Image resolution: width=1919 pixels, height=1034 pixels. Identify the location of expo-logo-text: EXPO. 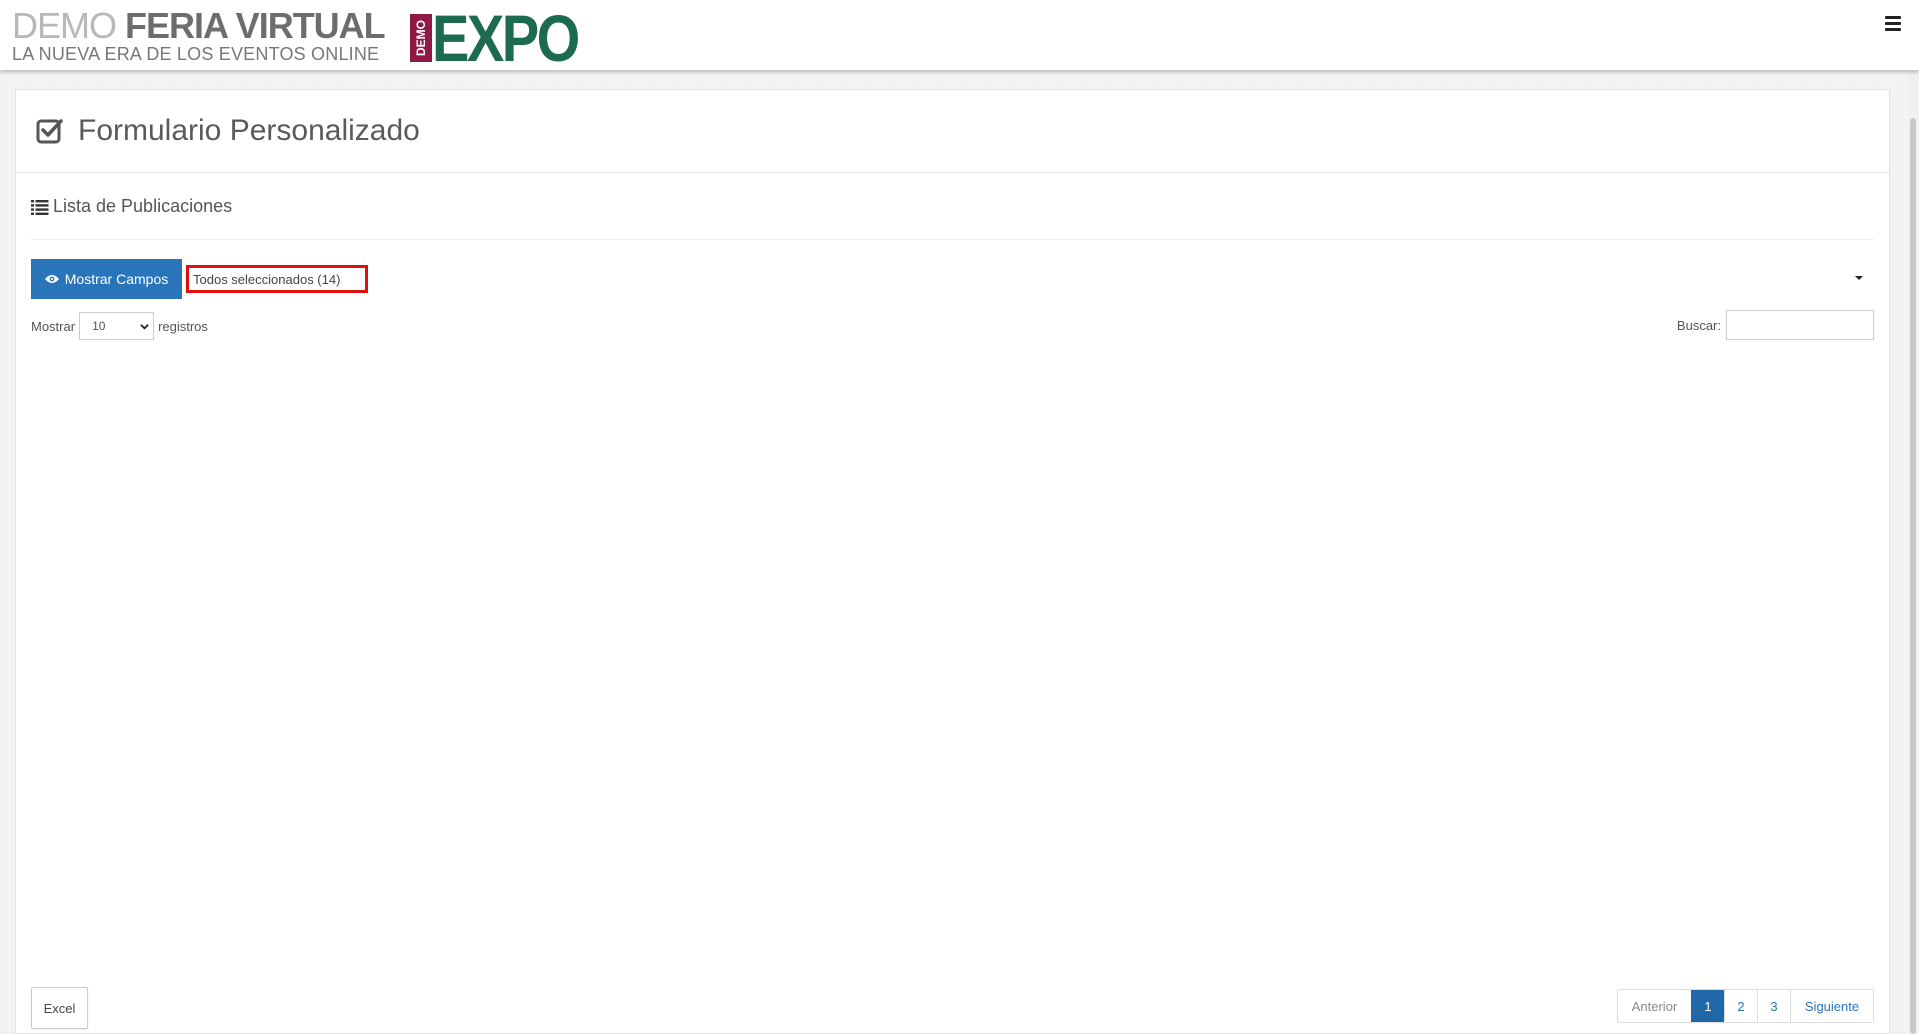
(506, 38).